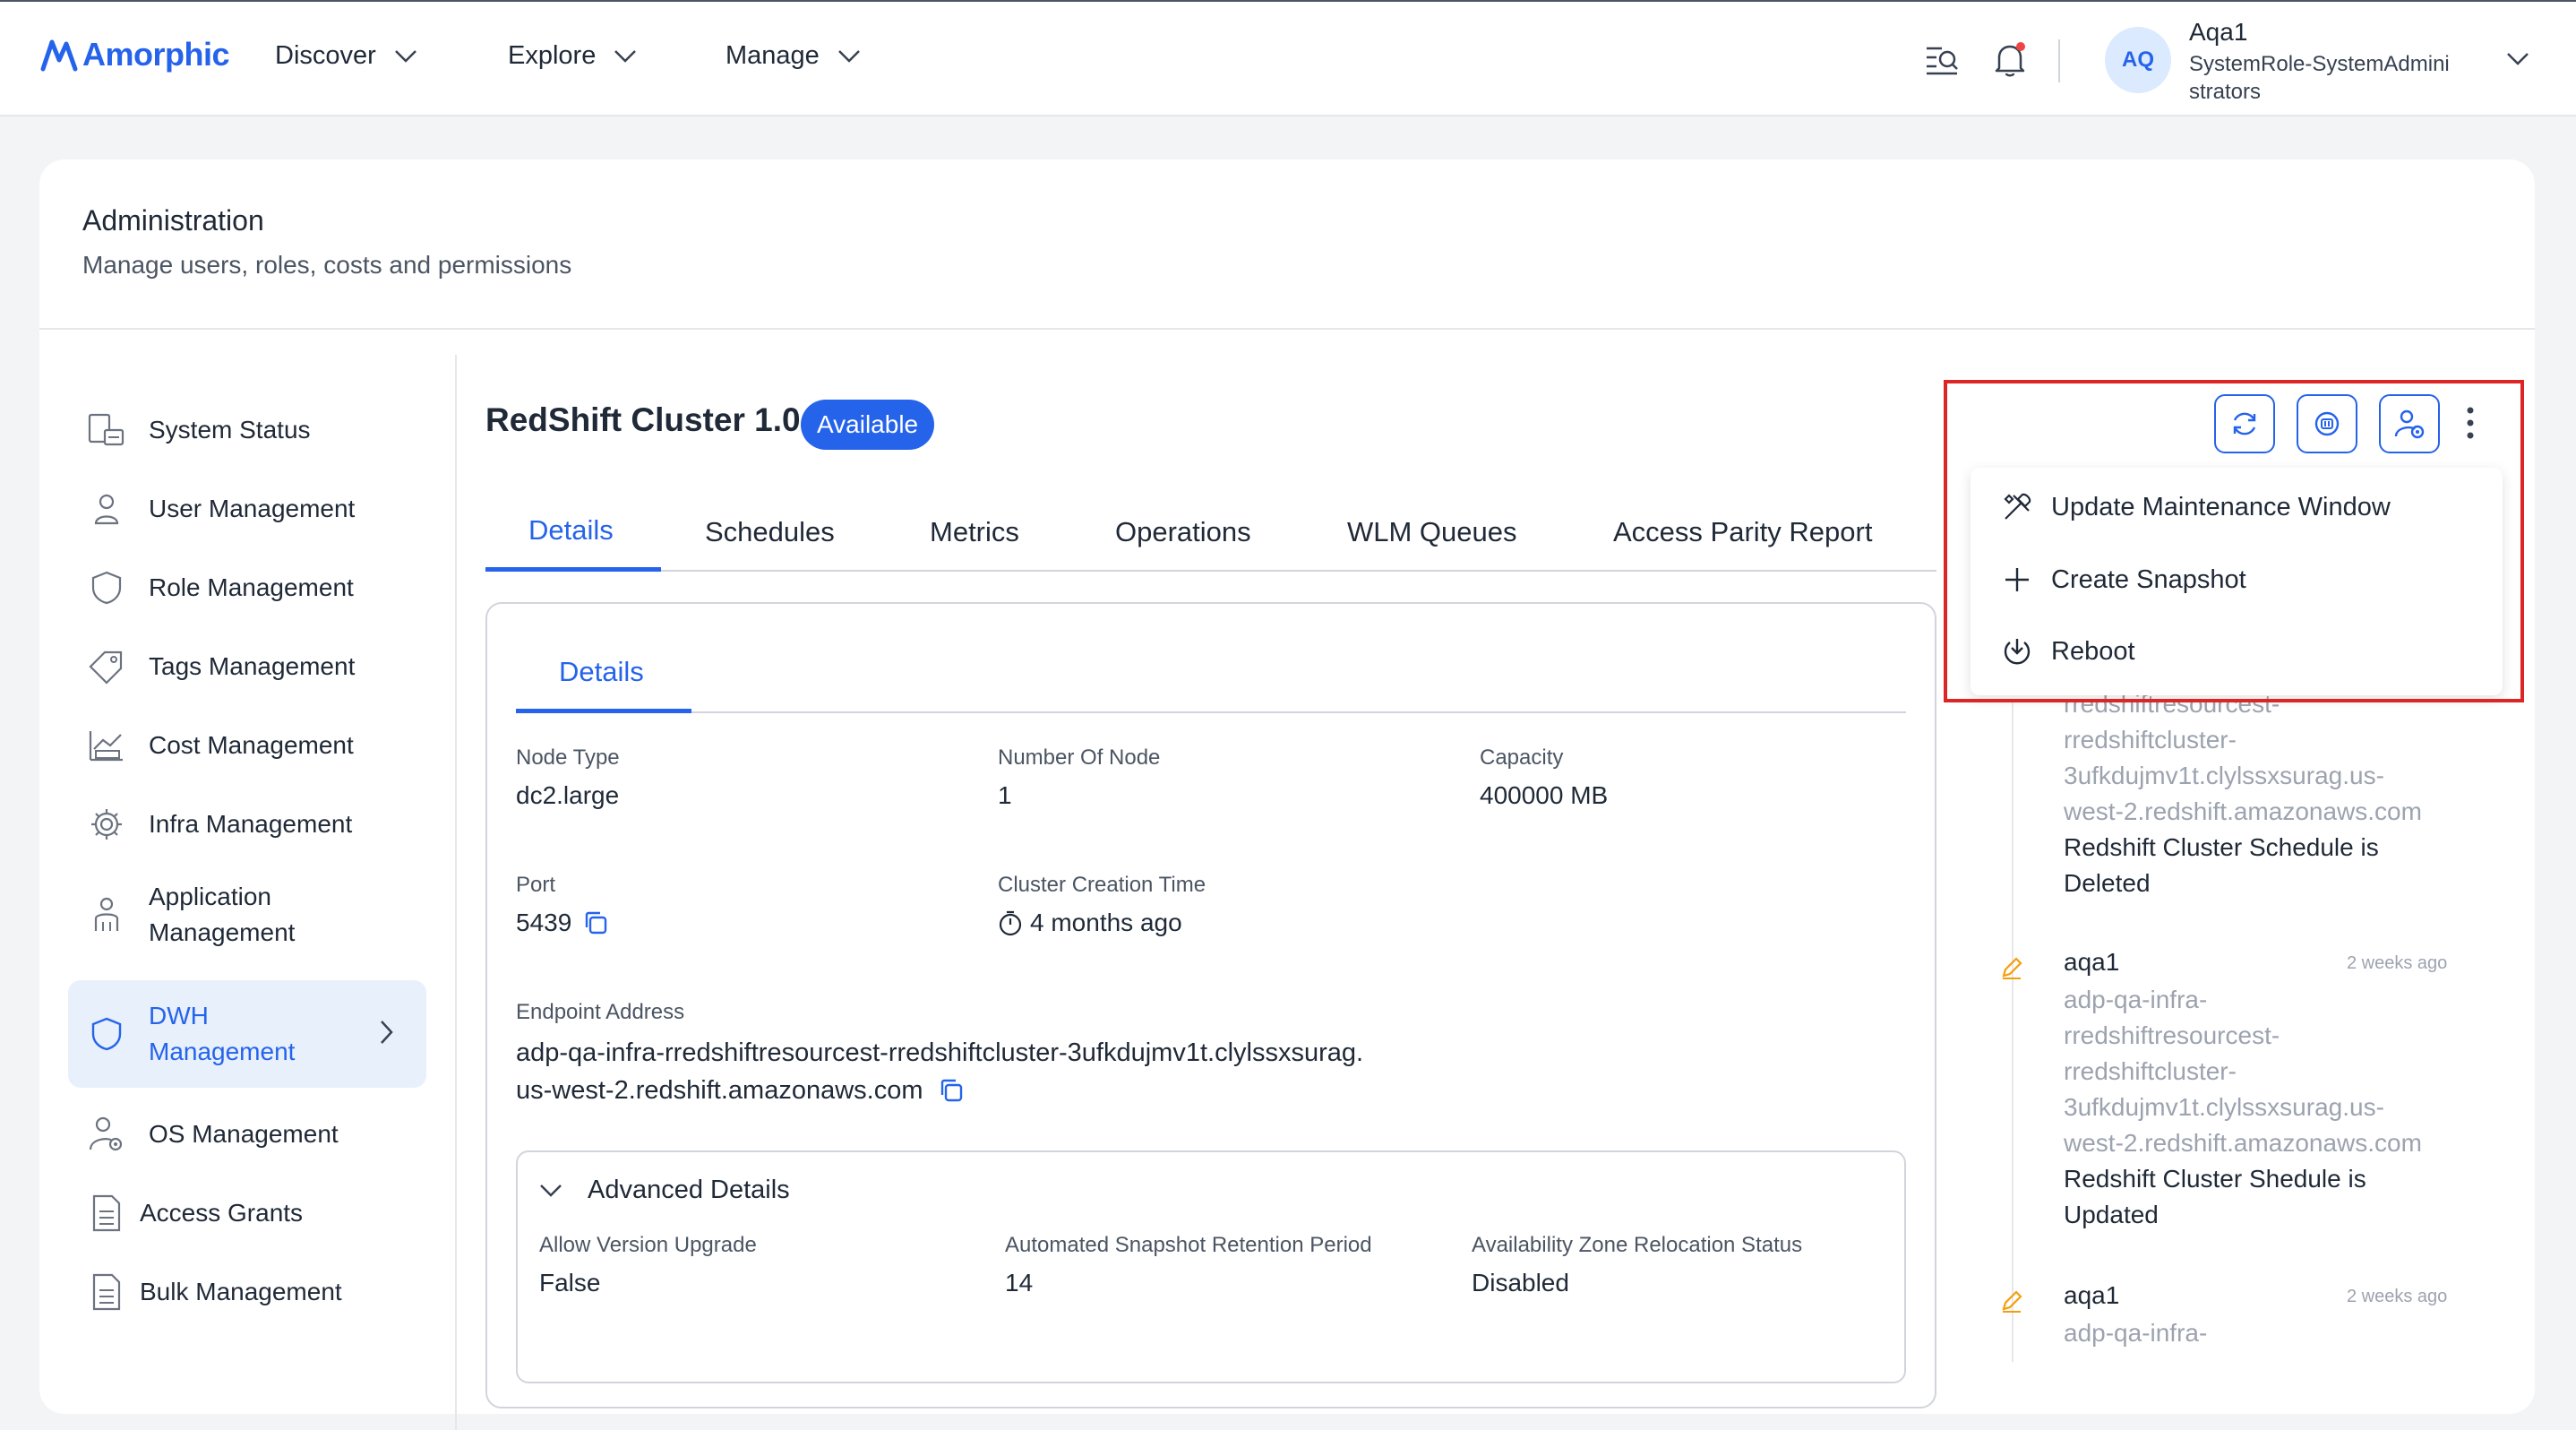 This screenshot has width=2576, height=1430. What do you see at coordinates (2517, 59) in the screenshot?
I see `user-menu-chevron-down-icon` at bounding box center [2517, 59].